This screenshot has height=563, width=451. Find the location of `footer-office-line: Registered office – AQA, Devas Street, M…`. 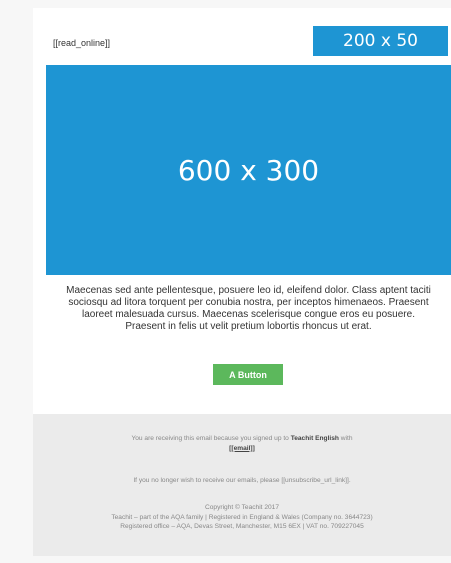

footer-office-line: Registered office – AQA, Devas Street, M… is located at coordinates (242, 526).